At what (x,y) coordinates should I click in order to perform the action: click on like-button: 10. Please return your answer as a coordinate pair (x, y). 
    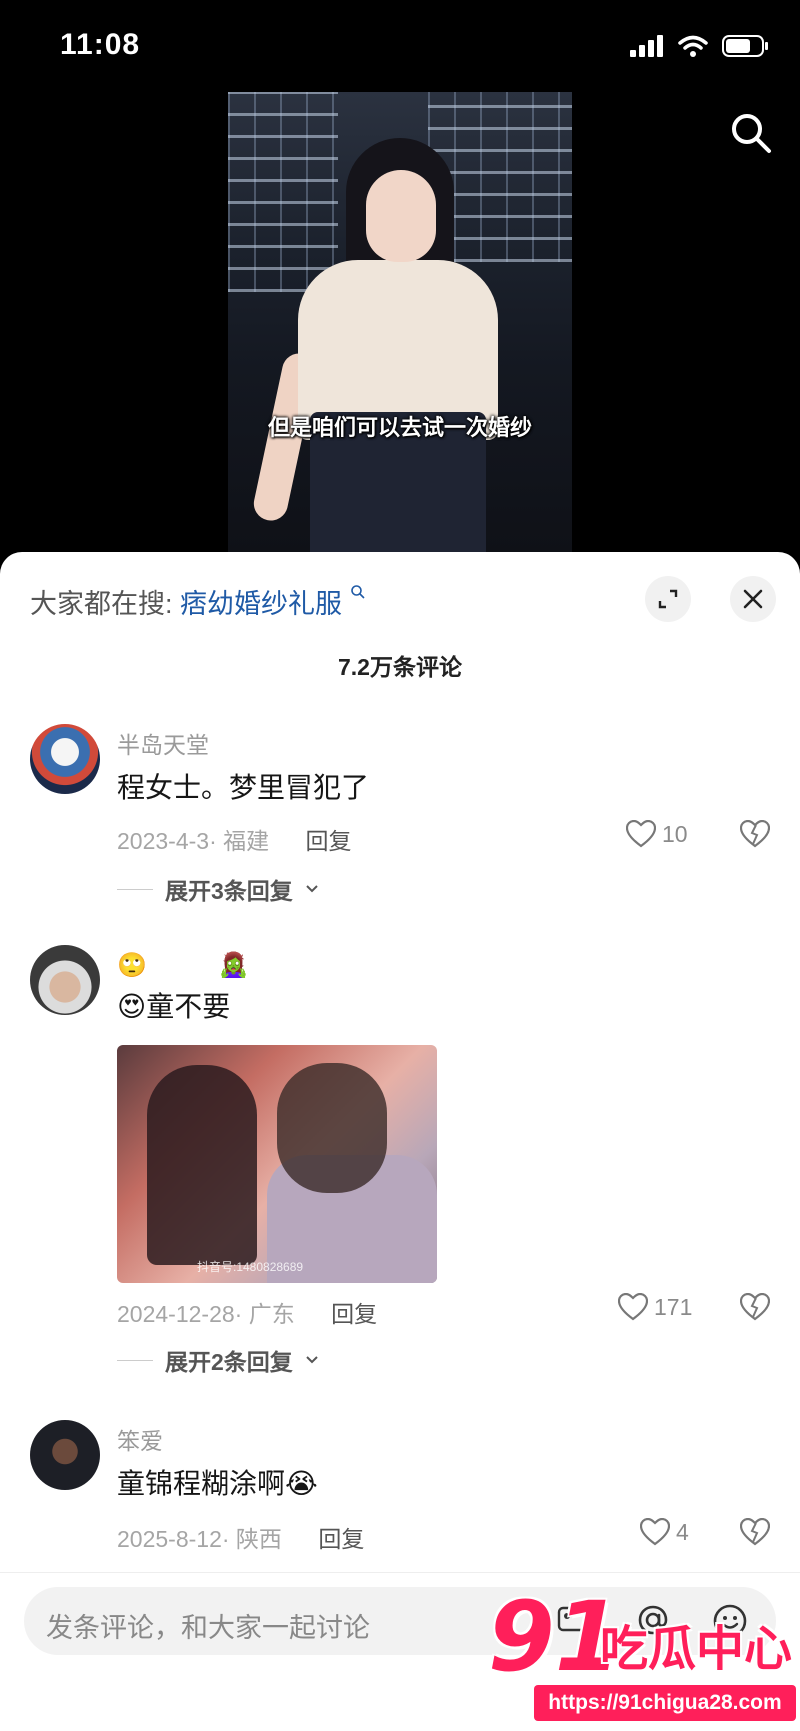
    Looking at the image, I should click on (657, 834).